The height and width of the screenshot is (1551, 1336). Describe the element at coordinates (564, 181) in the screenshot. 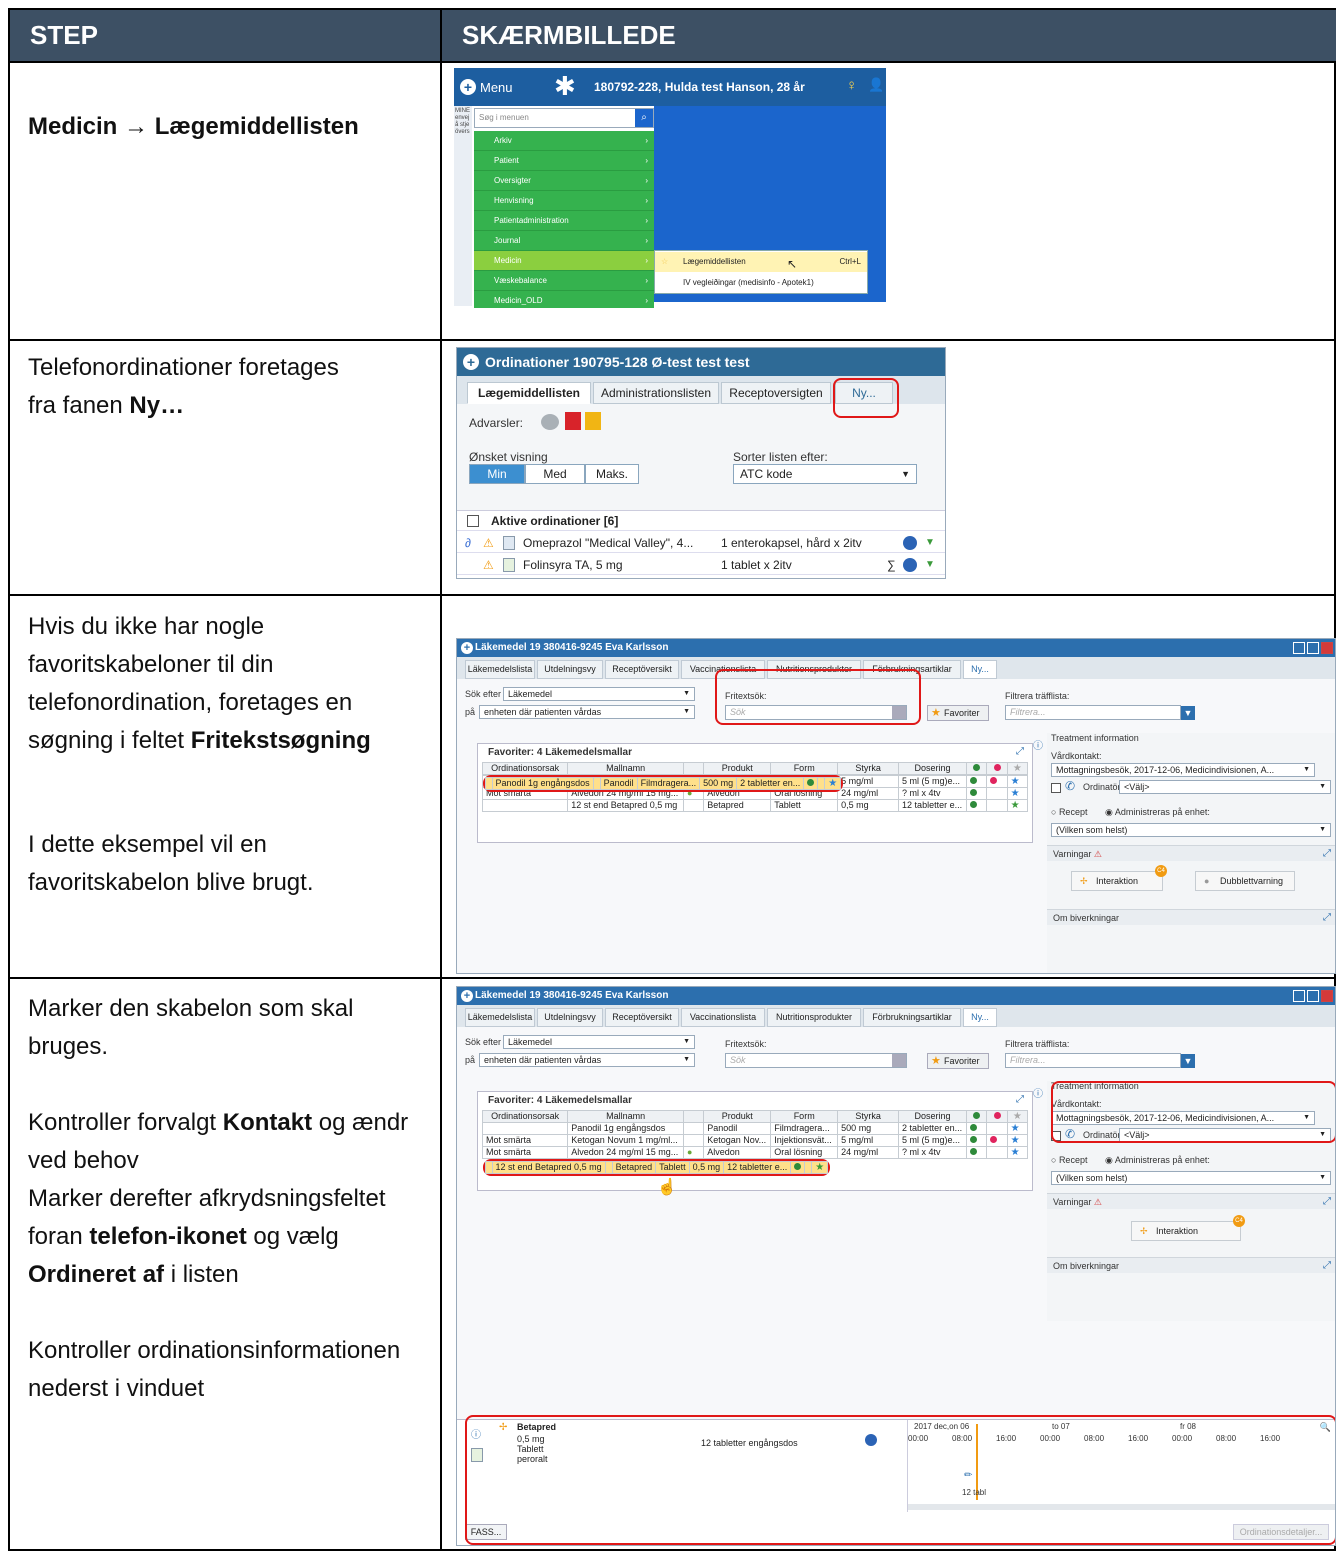

I see `menu-item-oversigter: Oversigter ›` at that location.